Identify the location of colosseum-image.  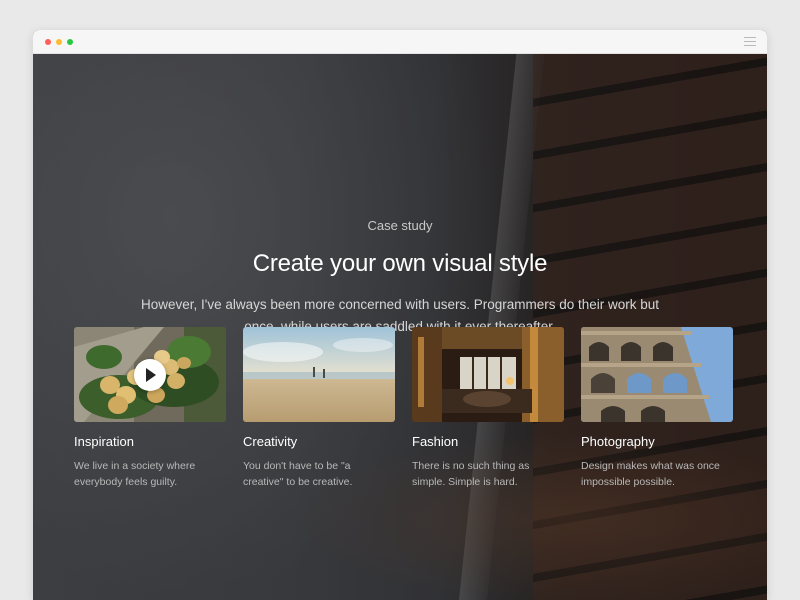
(657, 374).